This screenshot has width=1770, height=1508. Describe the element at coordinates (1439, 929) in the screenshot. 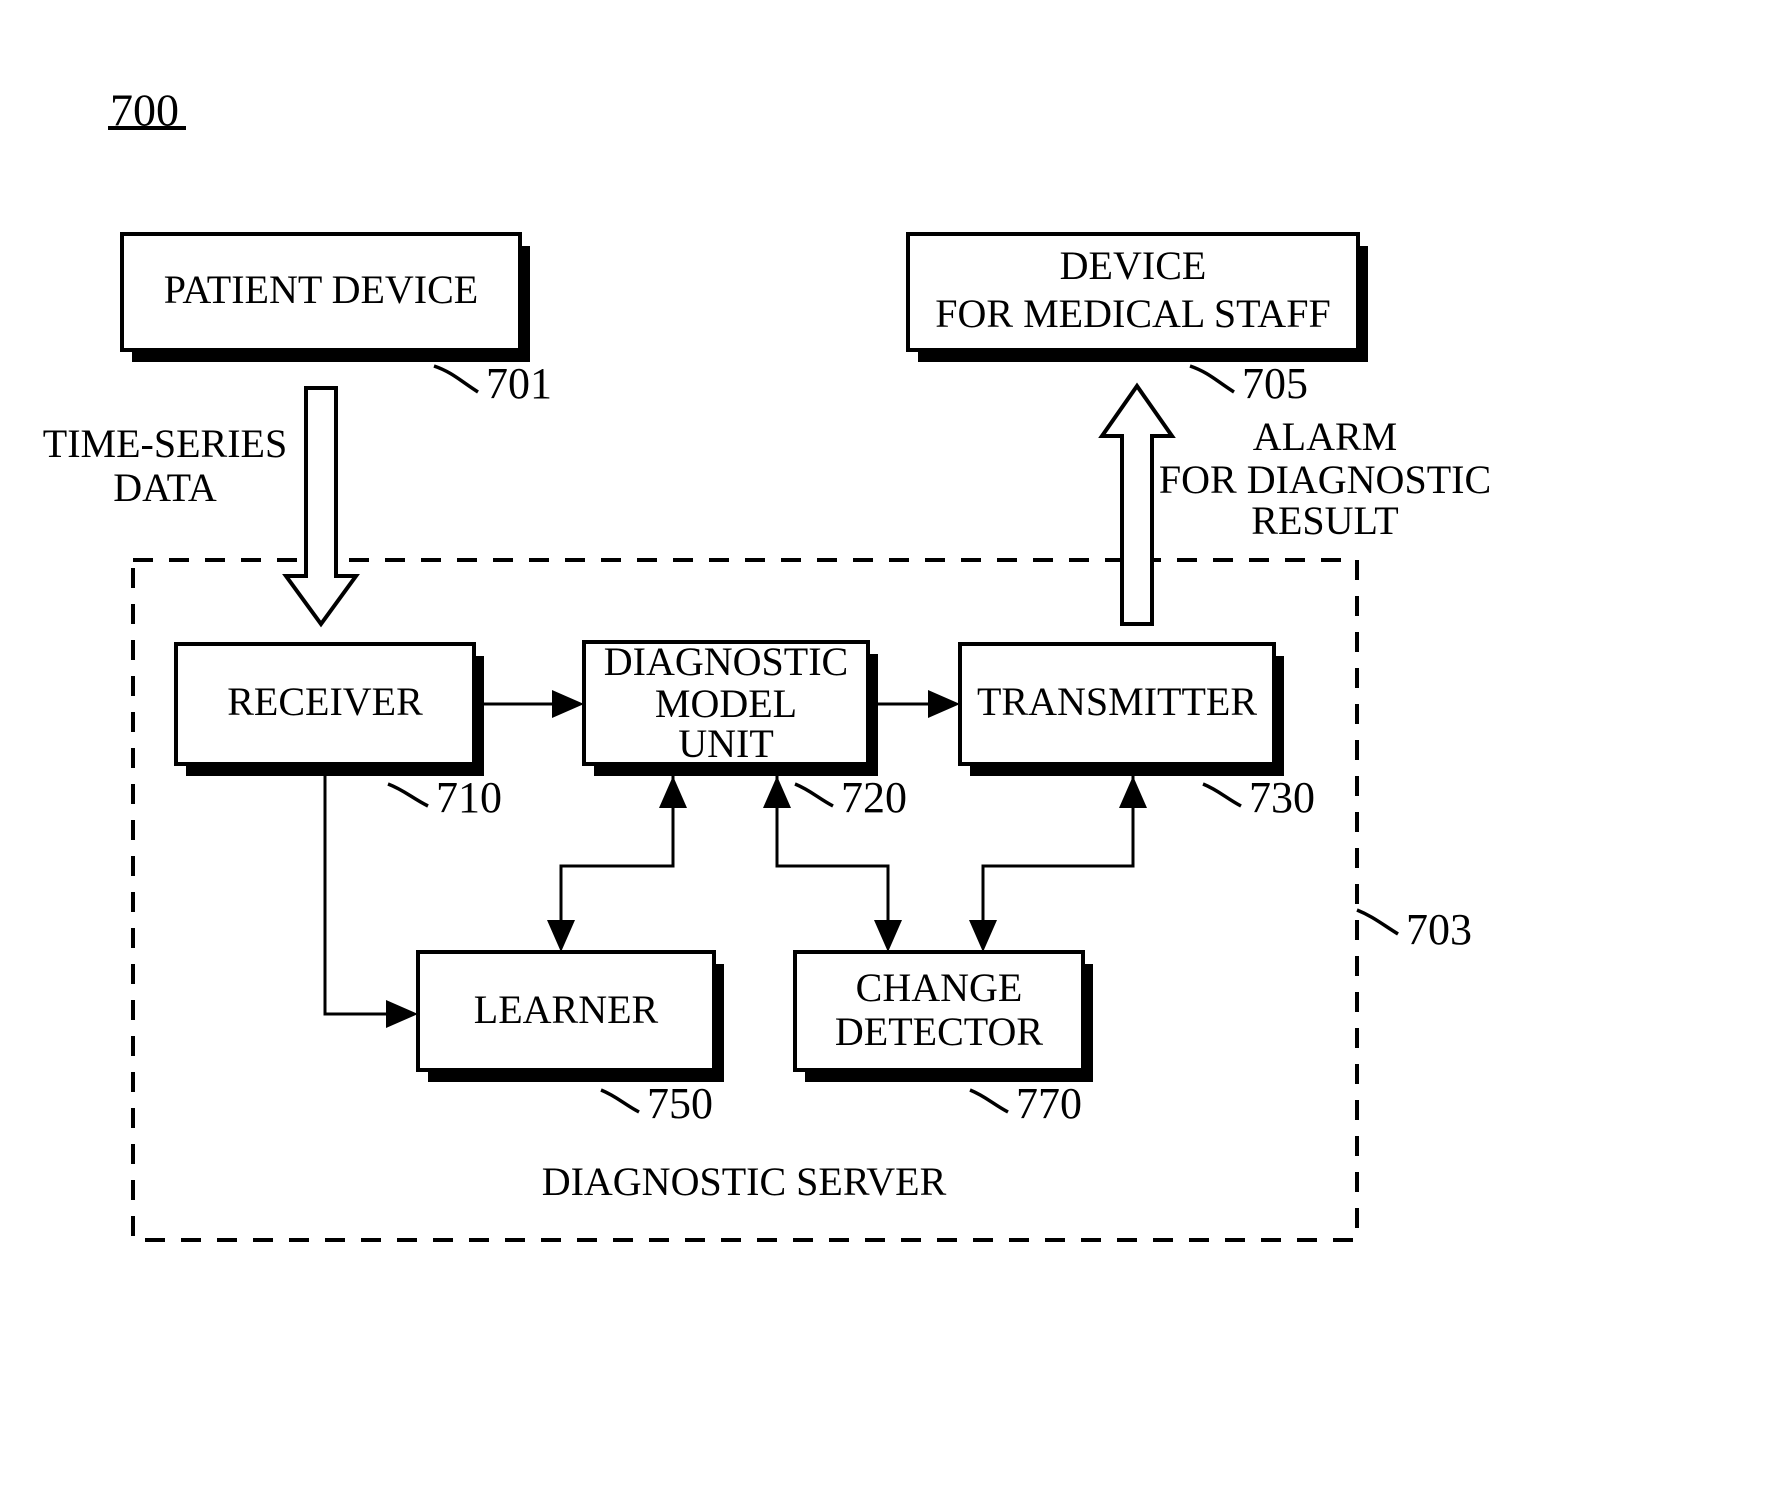

I see `ref-703: 703` at that location.